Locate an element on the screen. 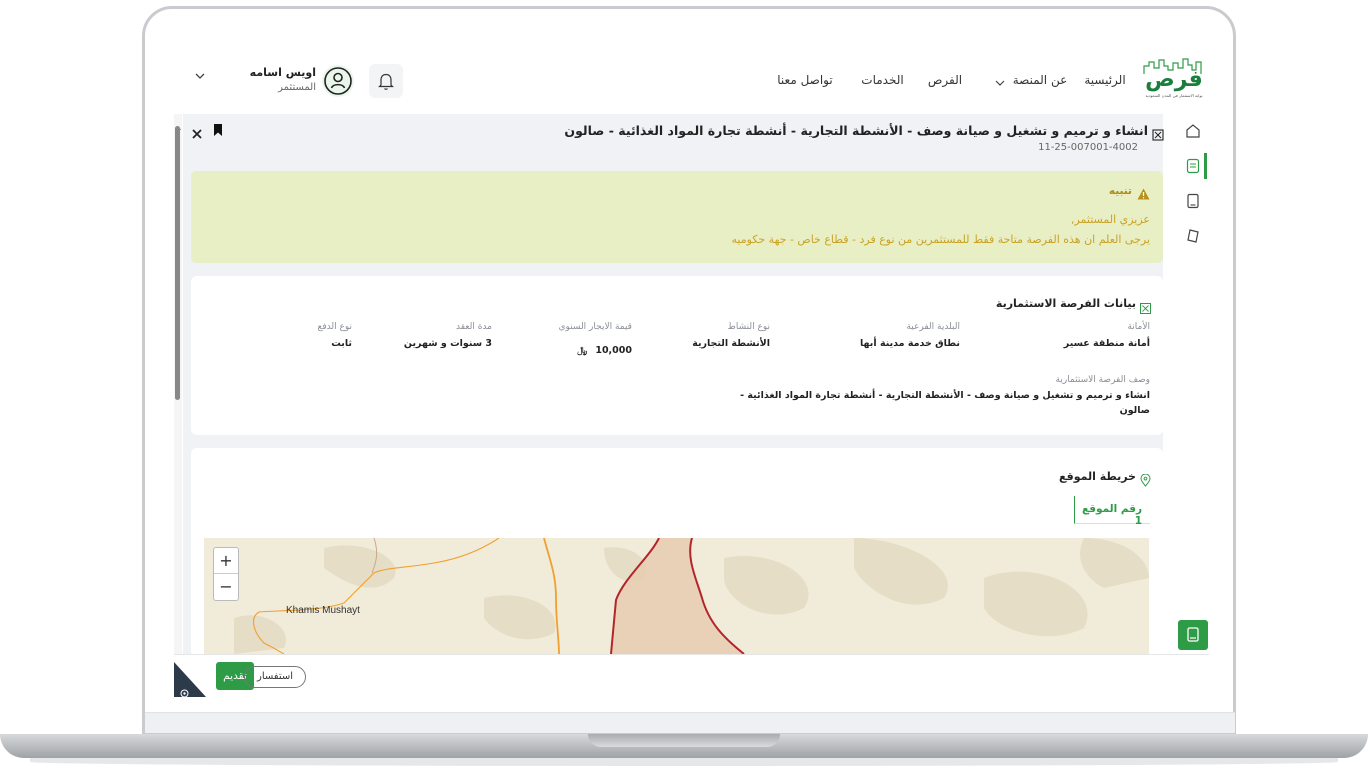  warning-icon is located at coordinates (1143, 192).